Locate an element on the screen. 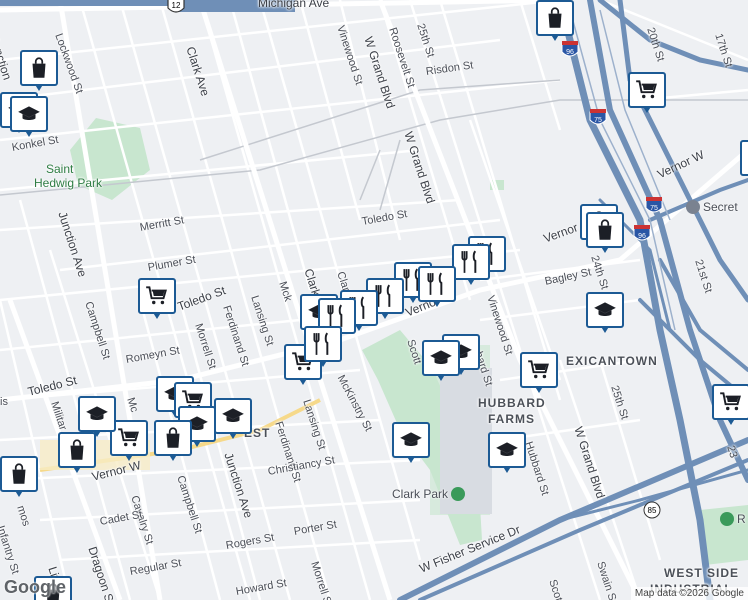  street-label-michigan: Michigan Ave is located at coordinates (294, 5).